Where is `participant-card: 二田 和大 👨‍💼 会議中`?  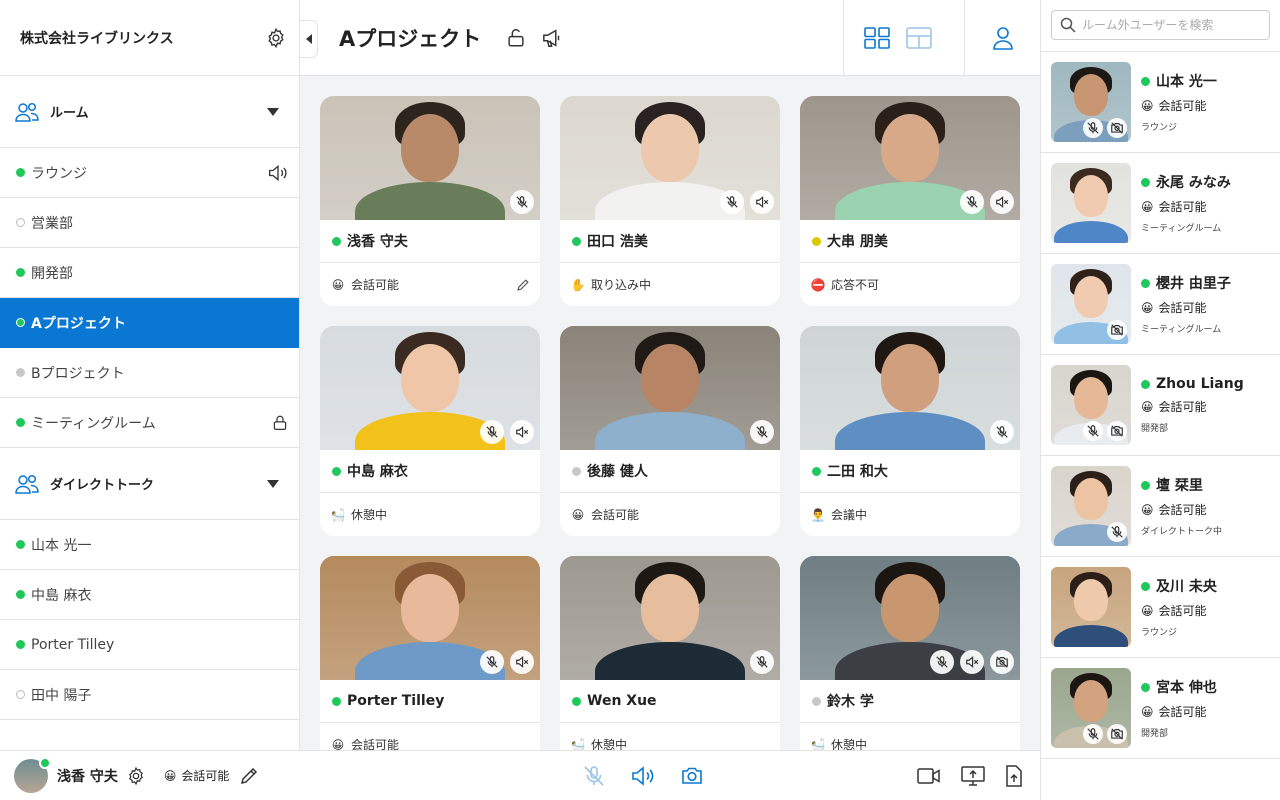 participant-card: 二田 和大 👨‍💼 会議中 is located at coordinates (910, 431).